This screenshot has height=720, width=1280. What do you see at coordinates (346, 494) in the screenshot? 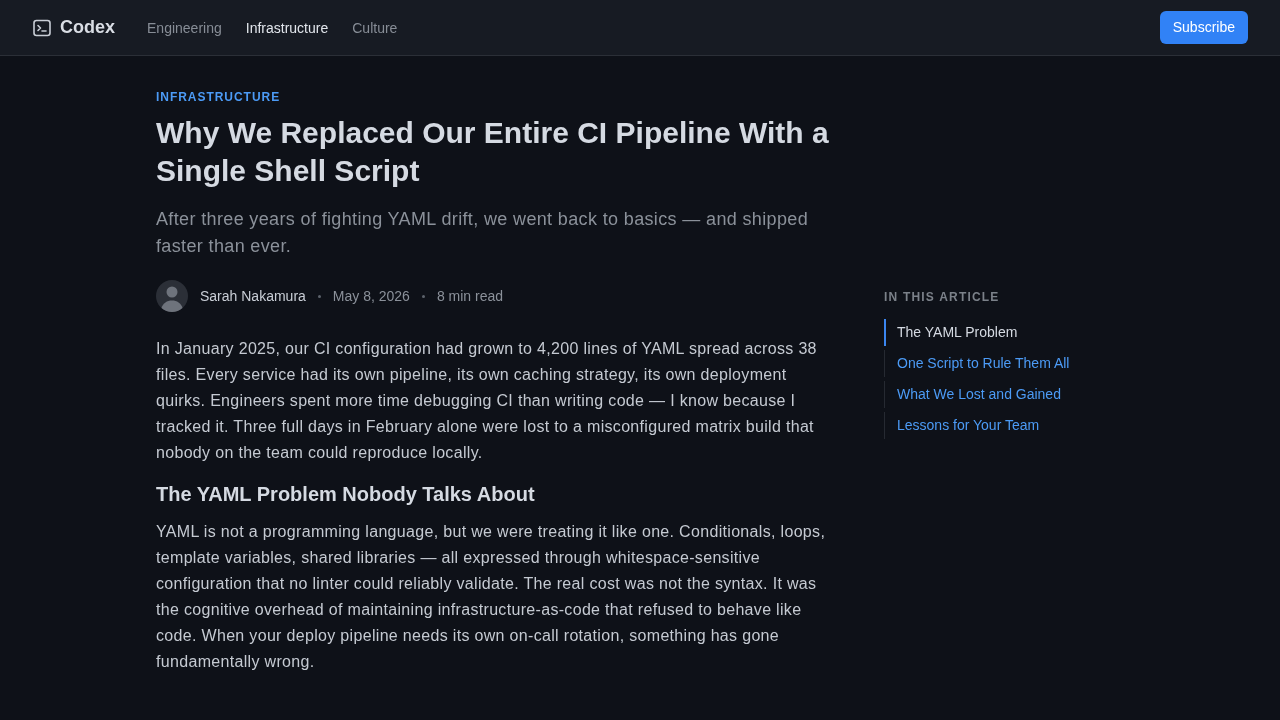
I see `section-heading: The YAML Problem Nobody Talks About` at bounding box center [346, 494].